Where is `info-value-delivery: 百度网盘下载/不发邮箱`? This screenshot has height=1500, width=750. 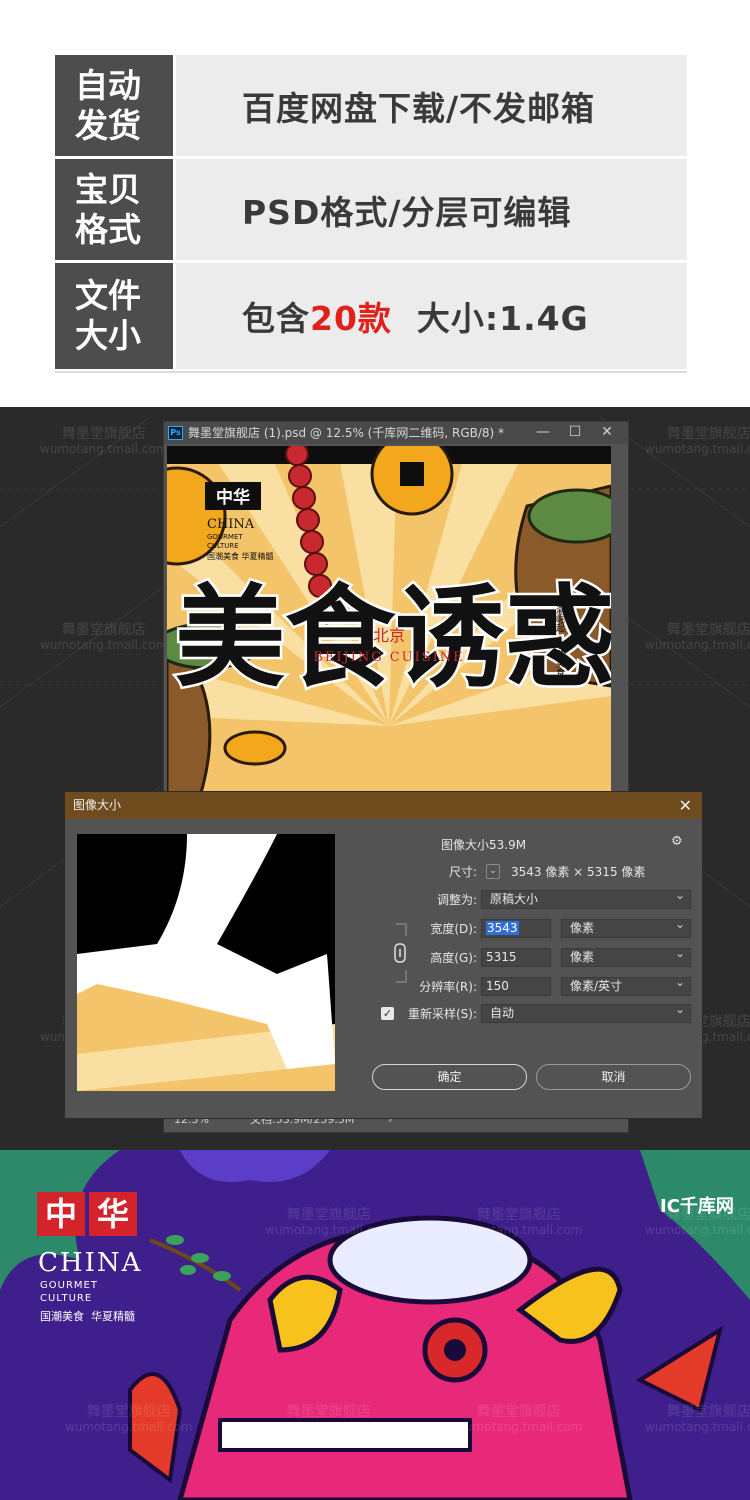 info-value-delivery: 百度网盘下载/不发邮箱 is located at coordinates (431, 105).